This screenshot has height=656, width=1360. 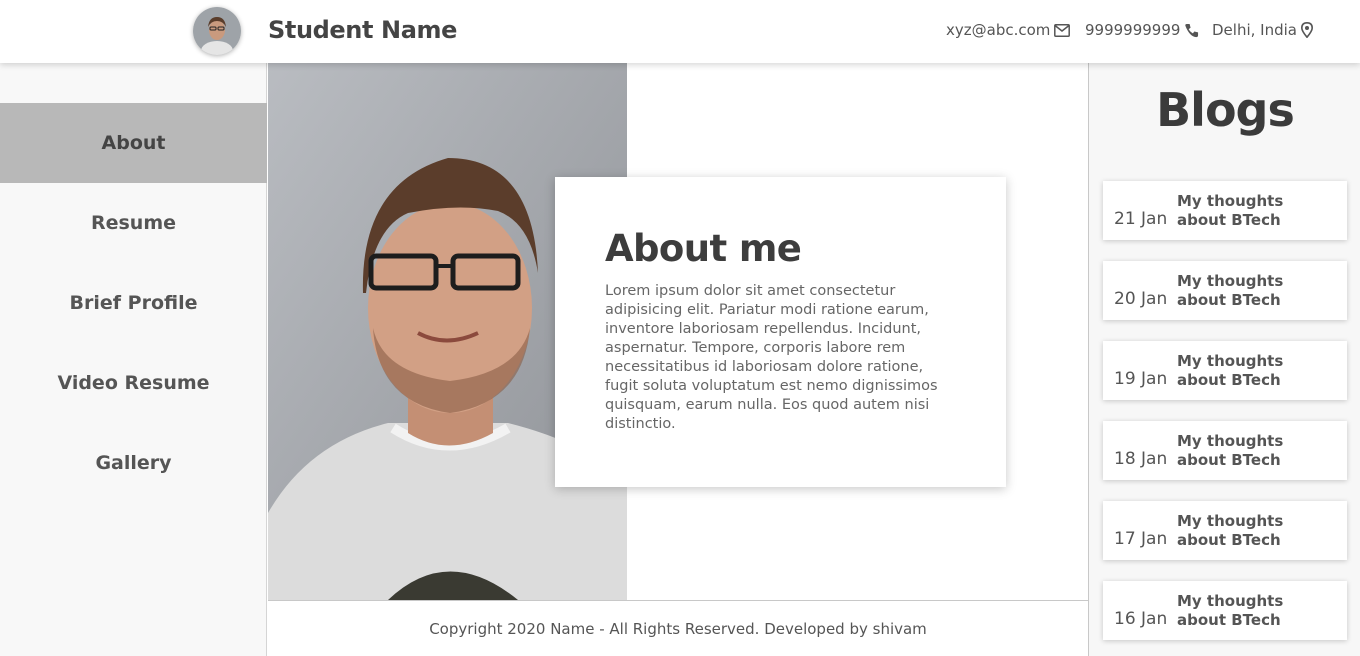 I want to click on blog-card: 16 Jan My thoughts about BTech, so click(x=1225, y=610).